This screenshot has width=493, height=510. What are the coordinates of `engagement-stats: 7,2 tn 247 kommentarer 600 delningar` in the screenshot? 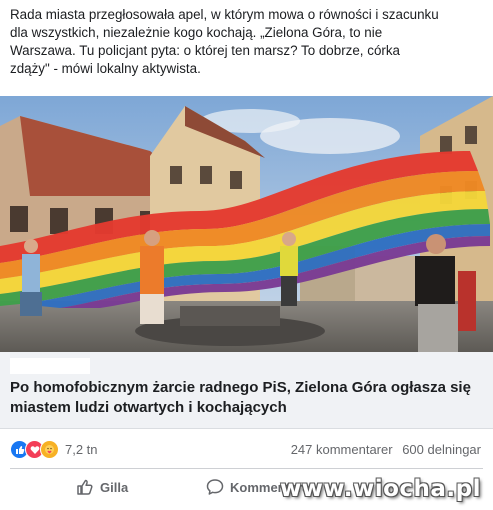 It's located at (246, 449).